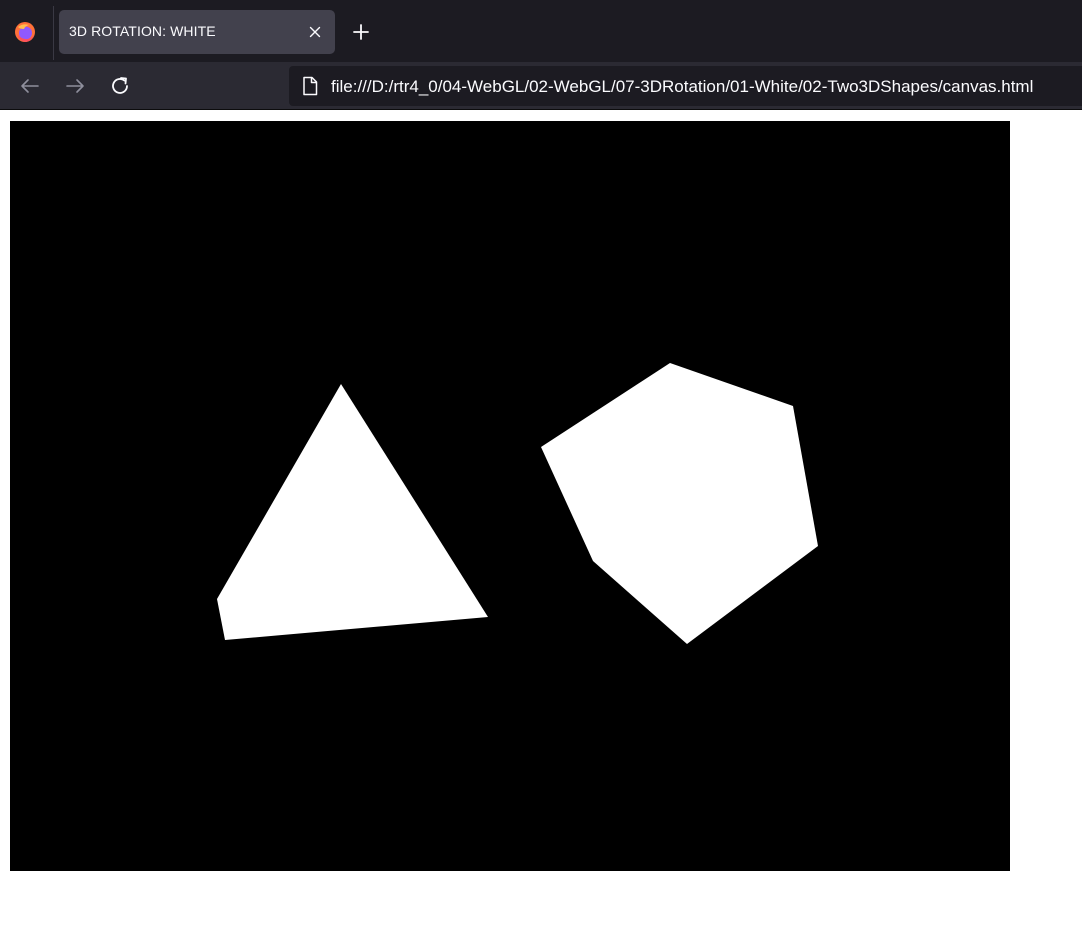 The height and width of the screenshot is (937, 1082). I want to click on tab-title: 3D ROTATION: WHITE, so click(142, 31).